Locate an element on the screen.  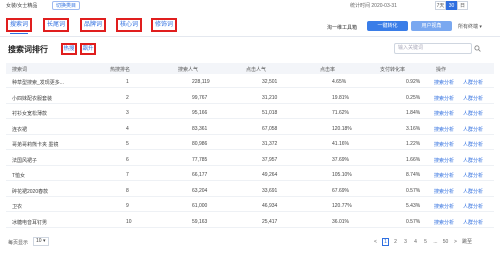
cell-conv: 8.74% is located at coordinates (413, 175).